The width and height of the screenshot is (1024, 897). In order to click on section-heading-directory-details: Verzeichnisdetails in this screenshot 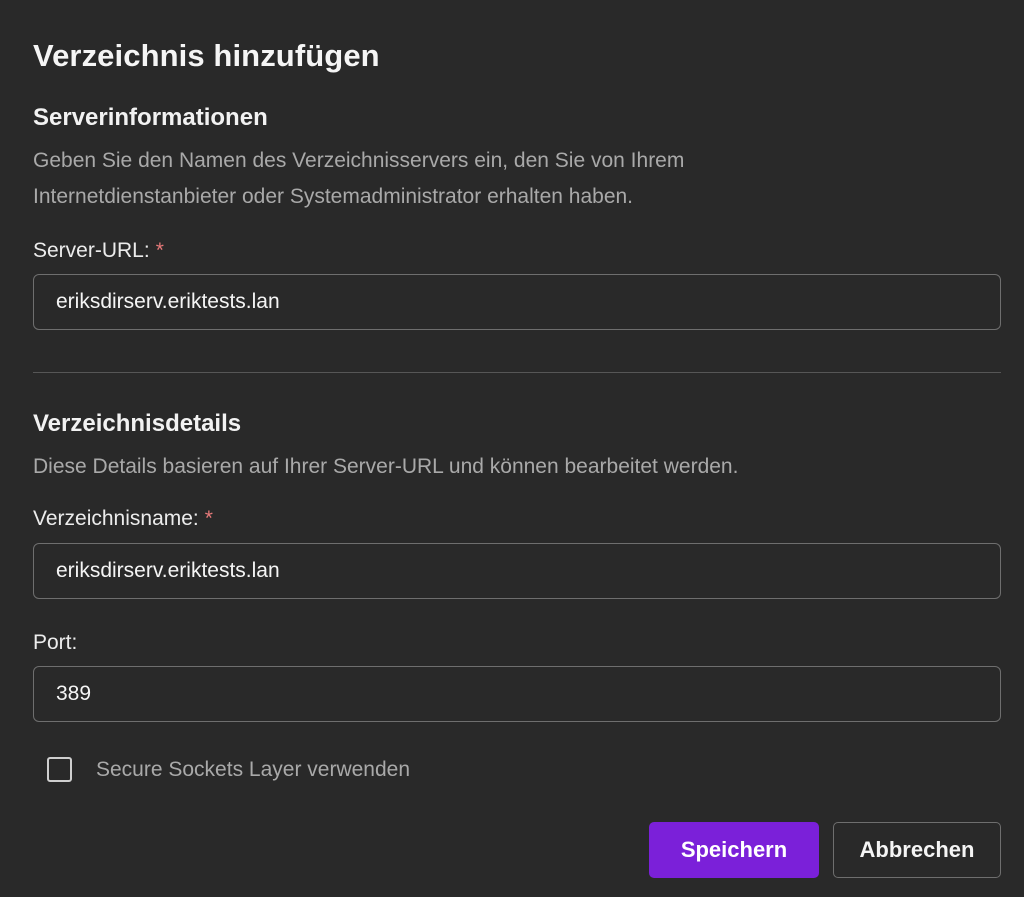, I will do `click(137, 423)`.